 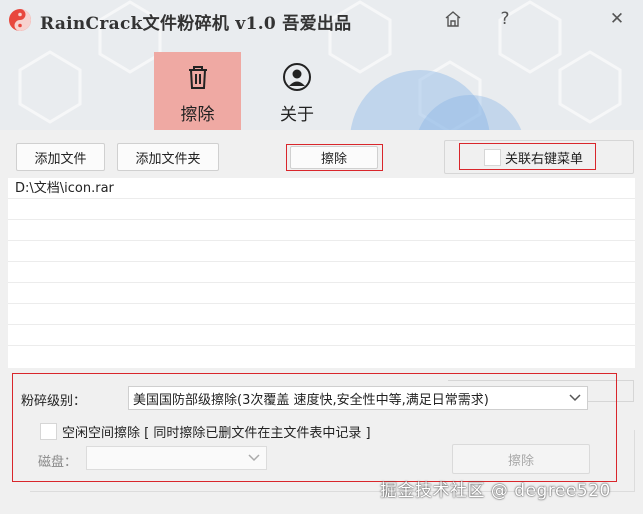 I want to click on add-file-button: 添加文件, so click(x=60, y=157).